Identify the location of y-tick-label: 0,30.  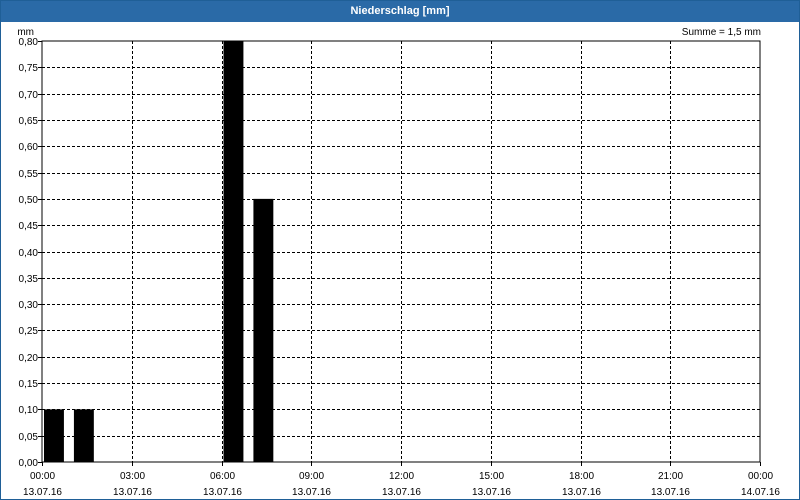
(29, 305).